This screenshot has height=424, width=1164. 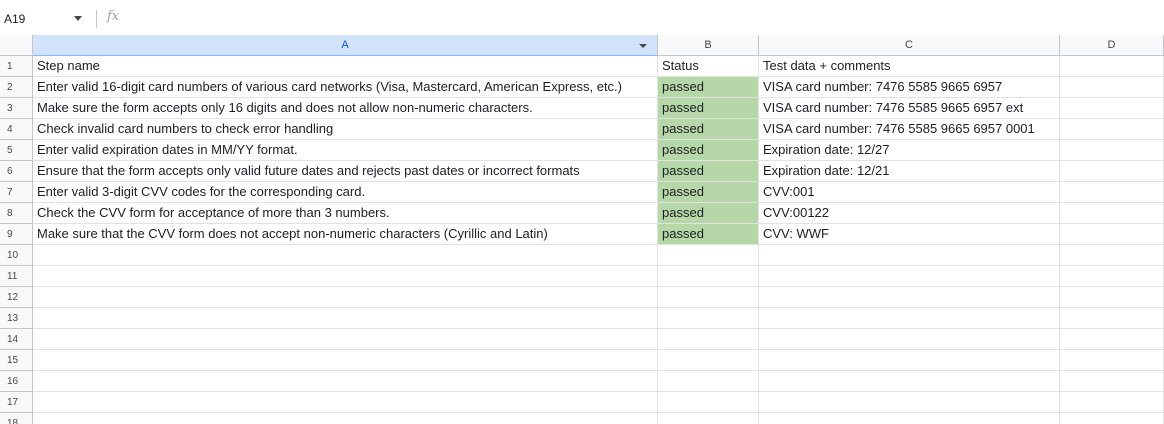 I want to click on cell-b5: passed, so click(x=708, y=150).